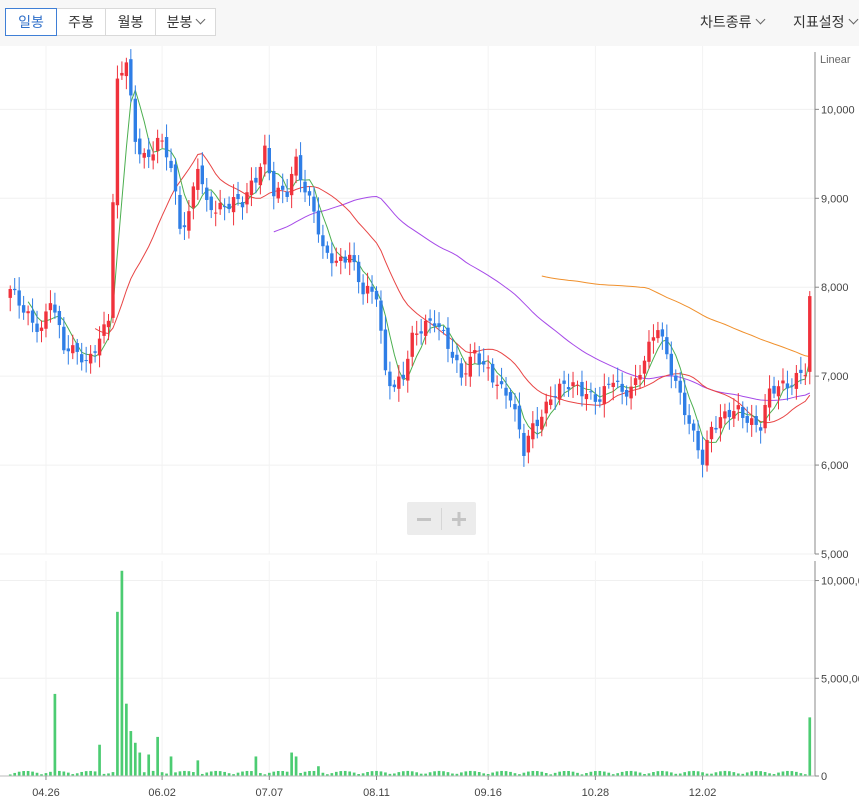  I want to click on time-tick-label: 09.16, so click(488, 793).